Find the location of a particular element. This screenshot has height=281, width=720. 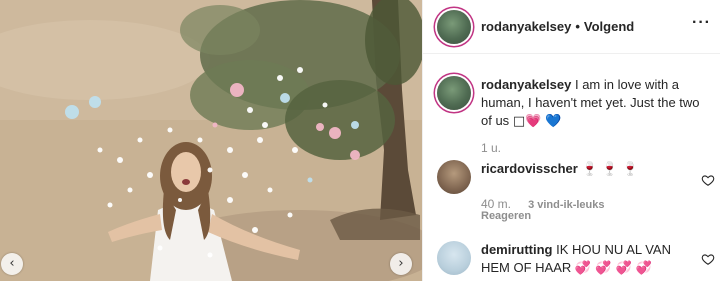

author-username: rodanyakelsey is located at coordinates (526, 26).